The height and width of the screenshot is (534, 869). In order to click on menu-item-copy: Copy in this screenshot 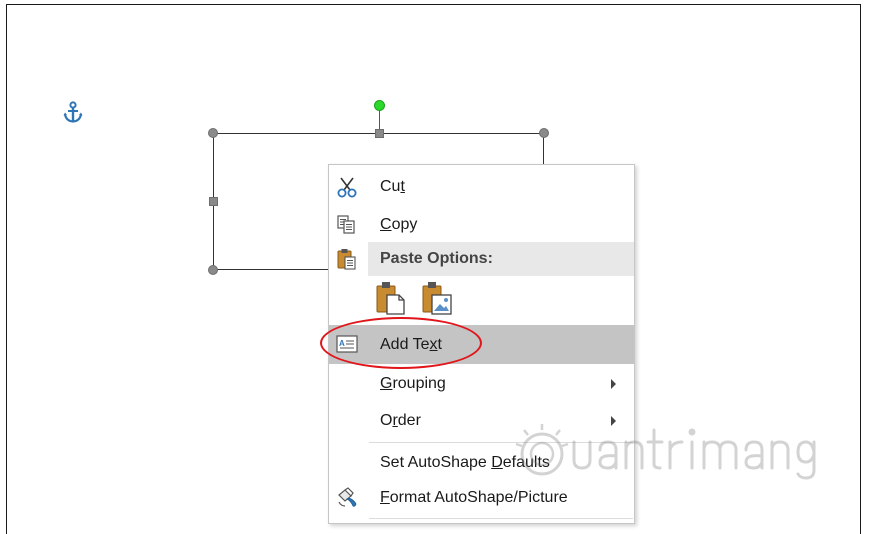, I will do `click(481, 225)`.